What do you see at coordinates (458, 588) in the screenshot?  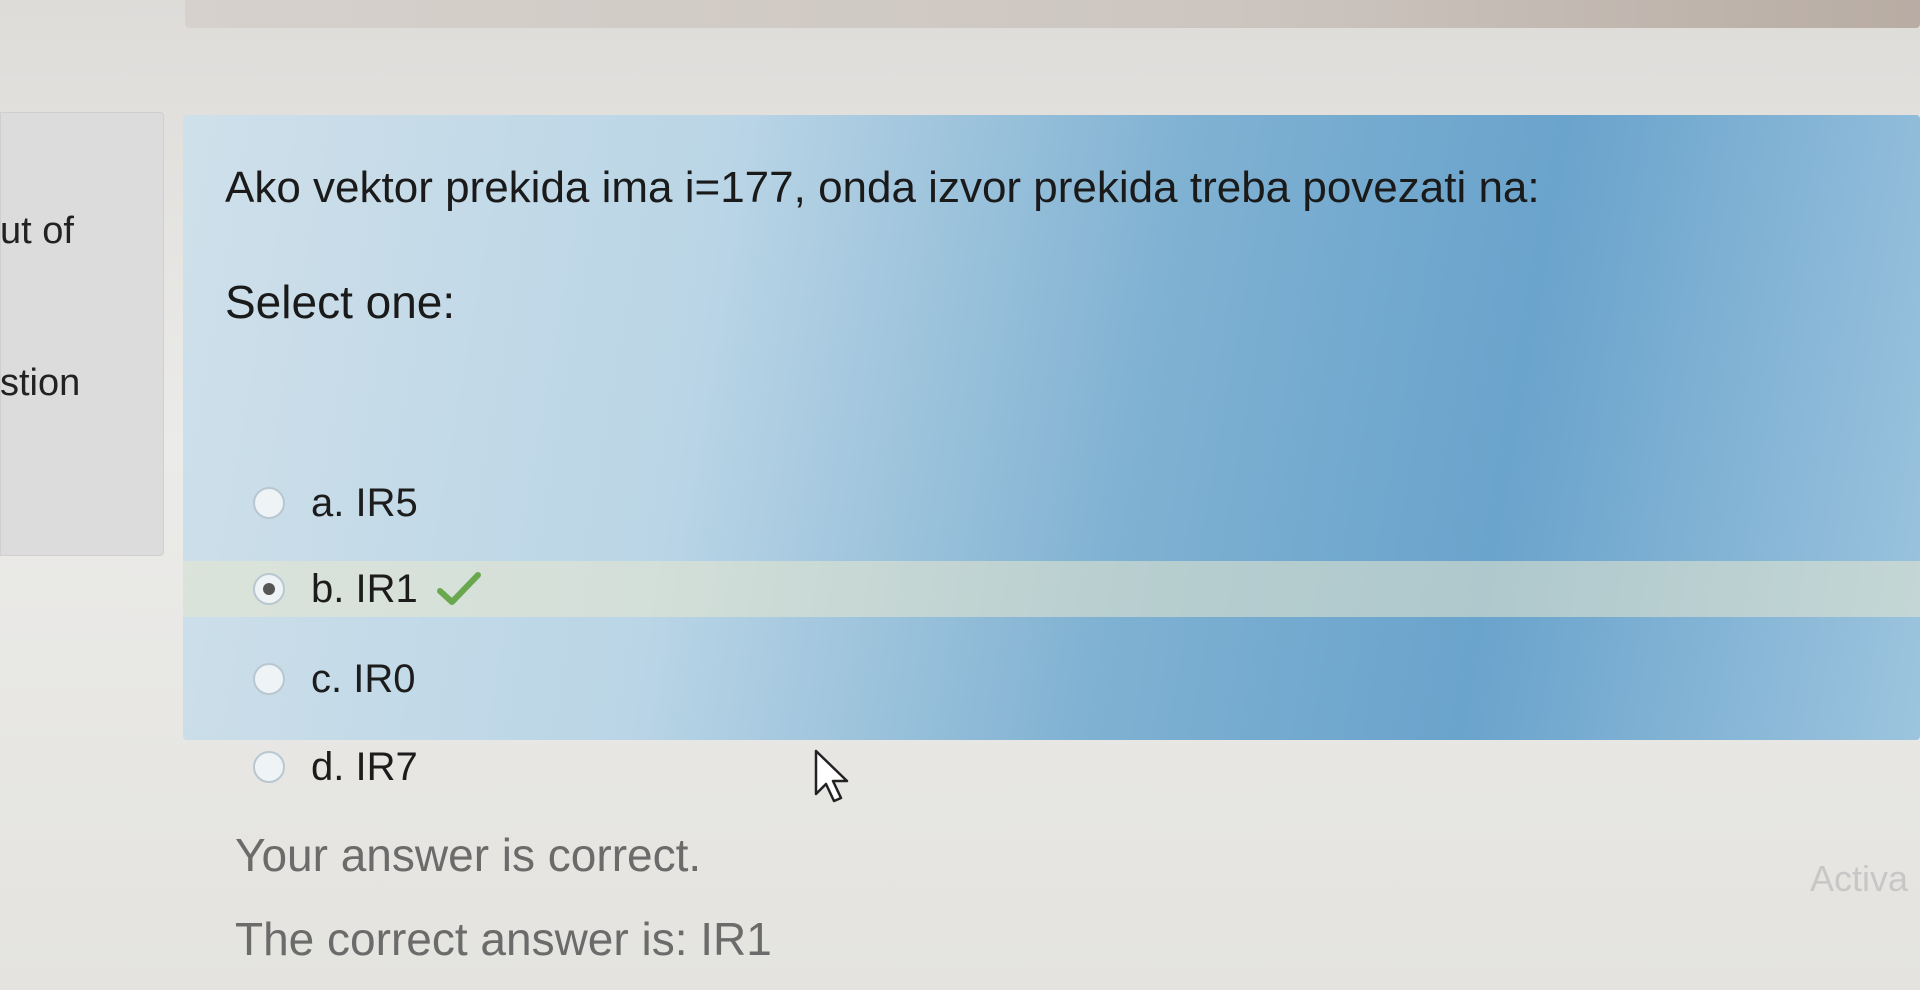 I see `check-icon` at bounding box center [458, 588].